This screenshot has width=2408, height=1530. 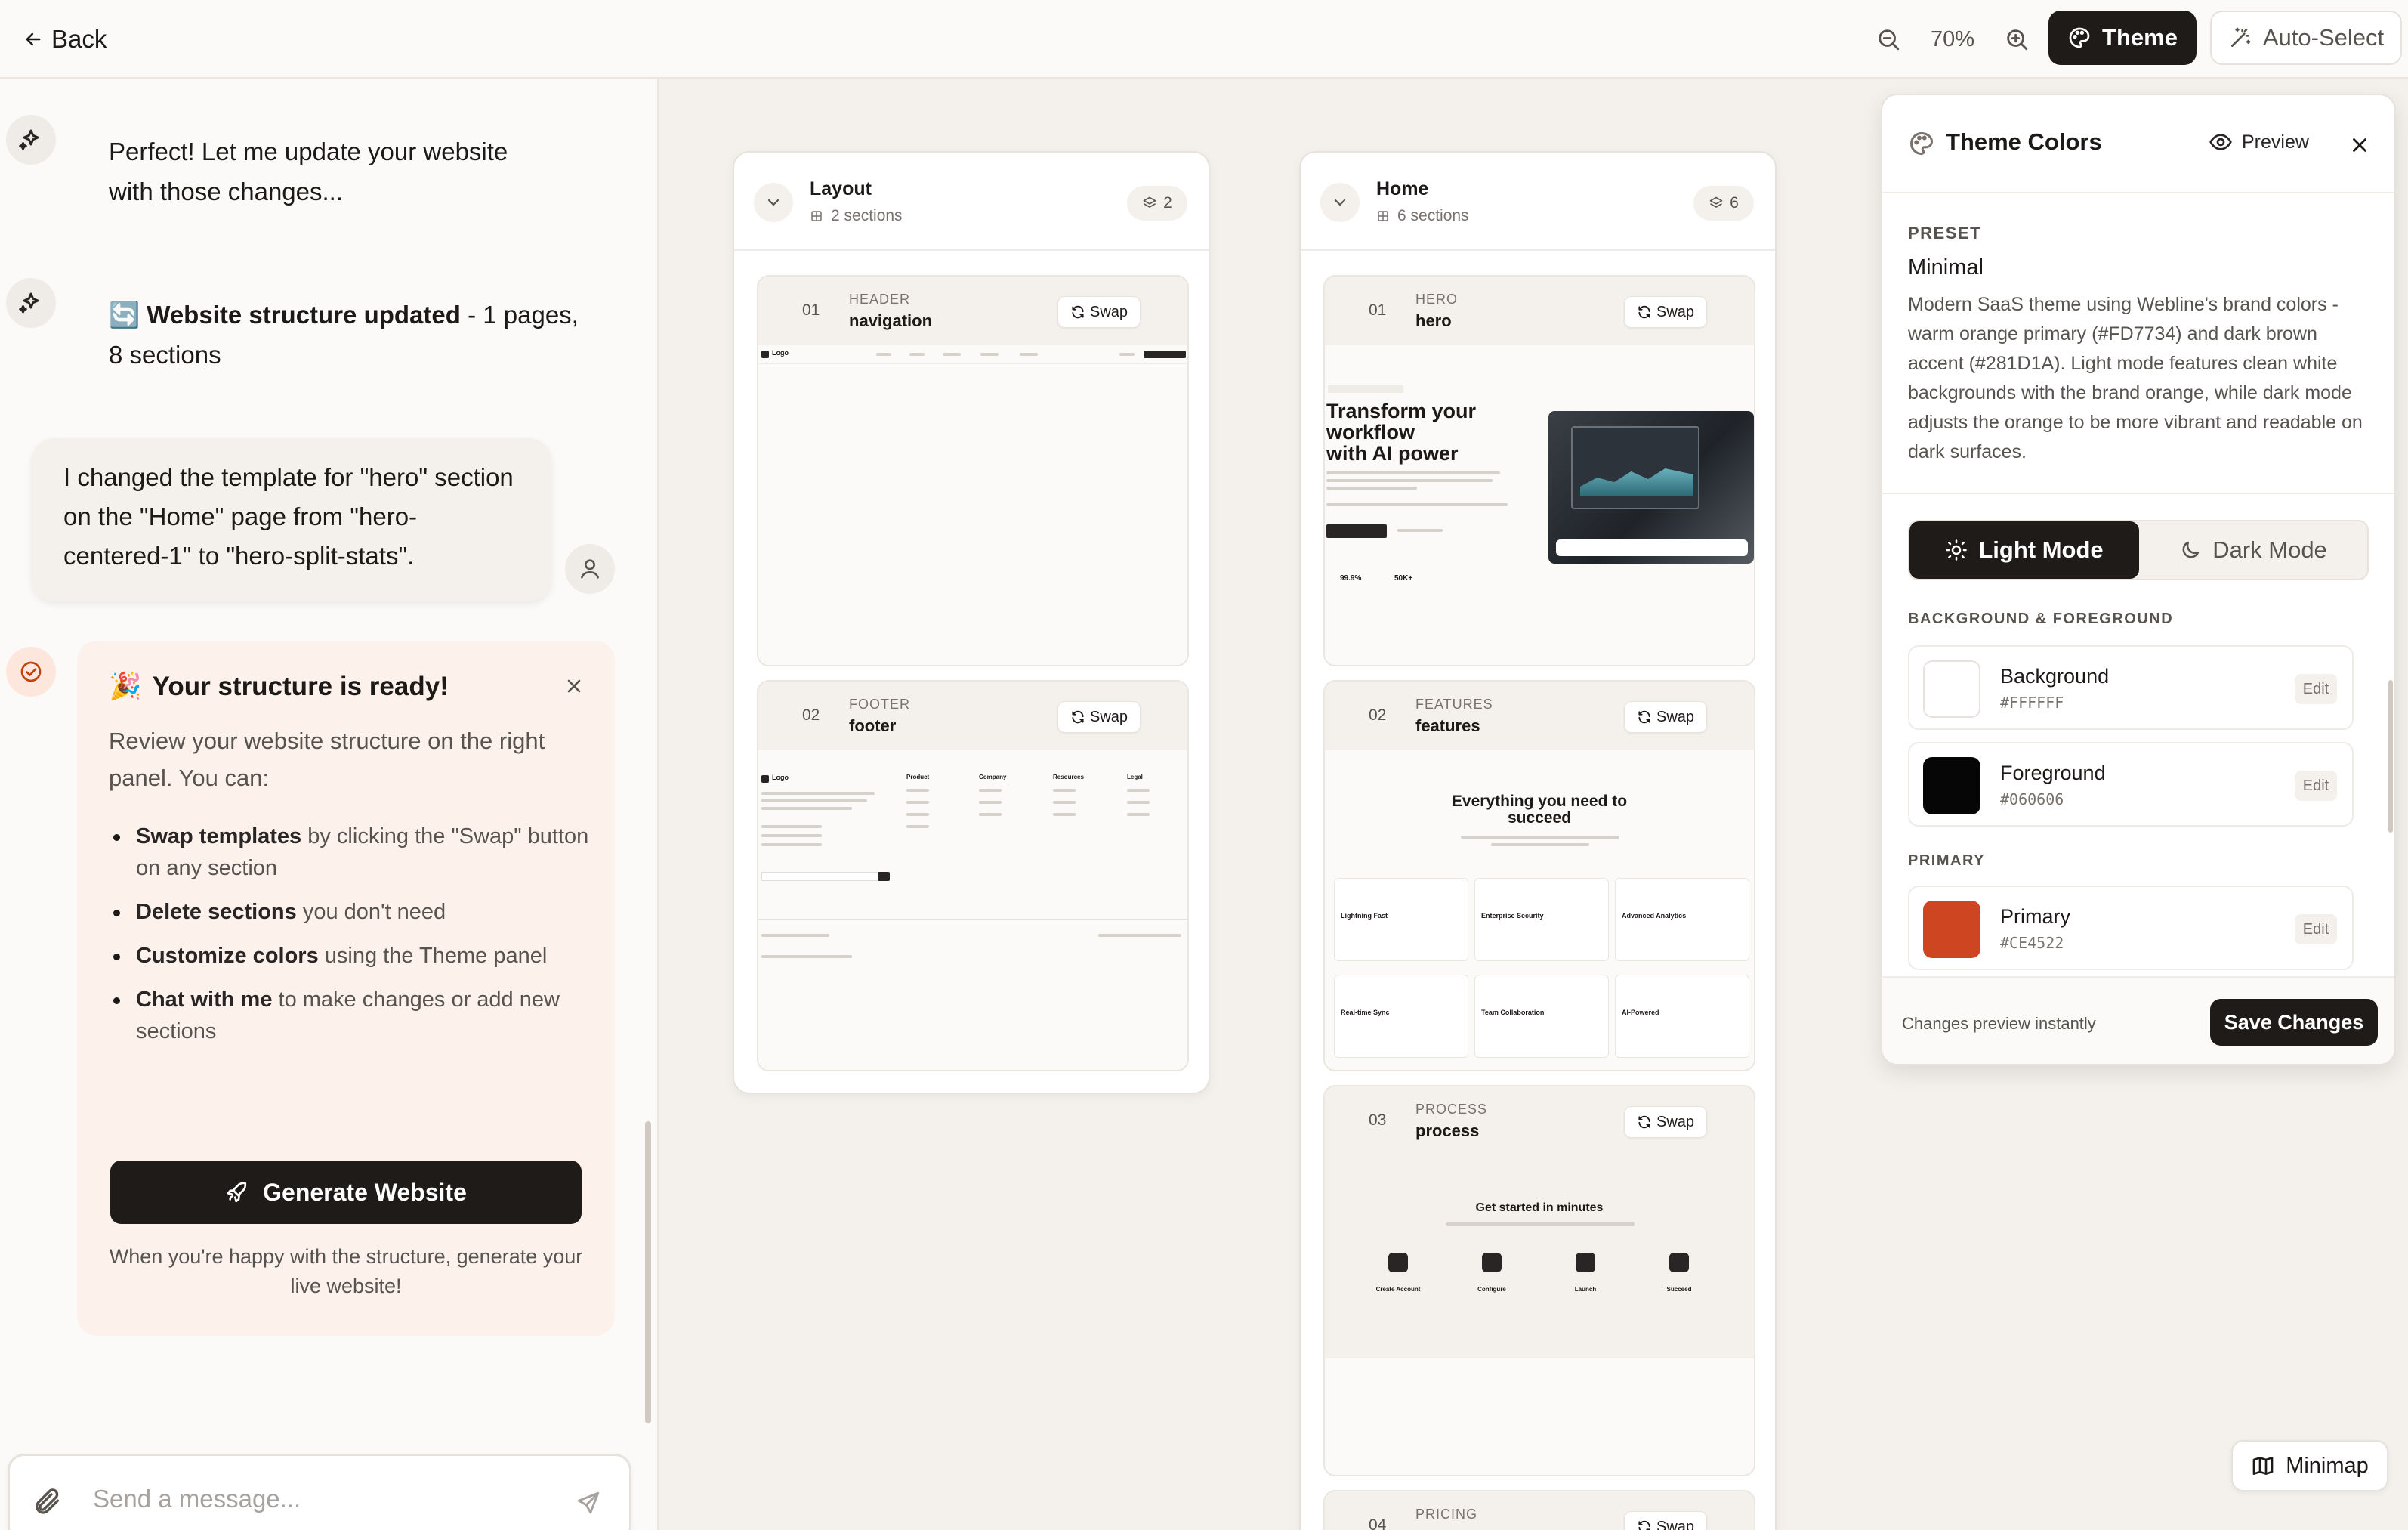 What do you see at coordinates (1447, 1130) in the screenshot?
I see `section-name: process` at bounding box center [1447, 1130].